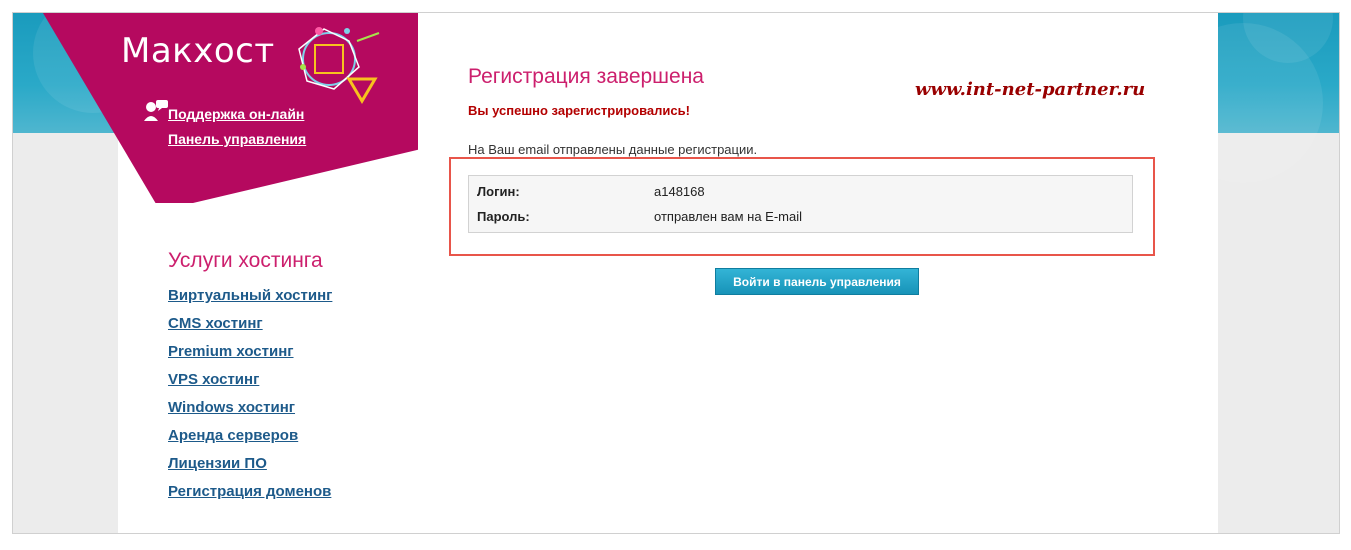 The width and height of the screenshot is (1351, 550). Describe the element at coordinates (249, 491) in the screenshot. I see `sidebar-link: Регистрация доменов` at that location.